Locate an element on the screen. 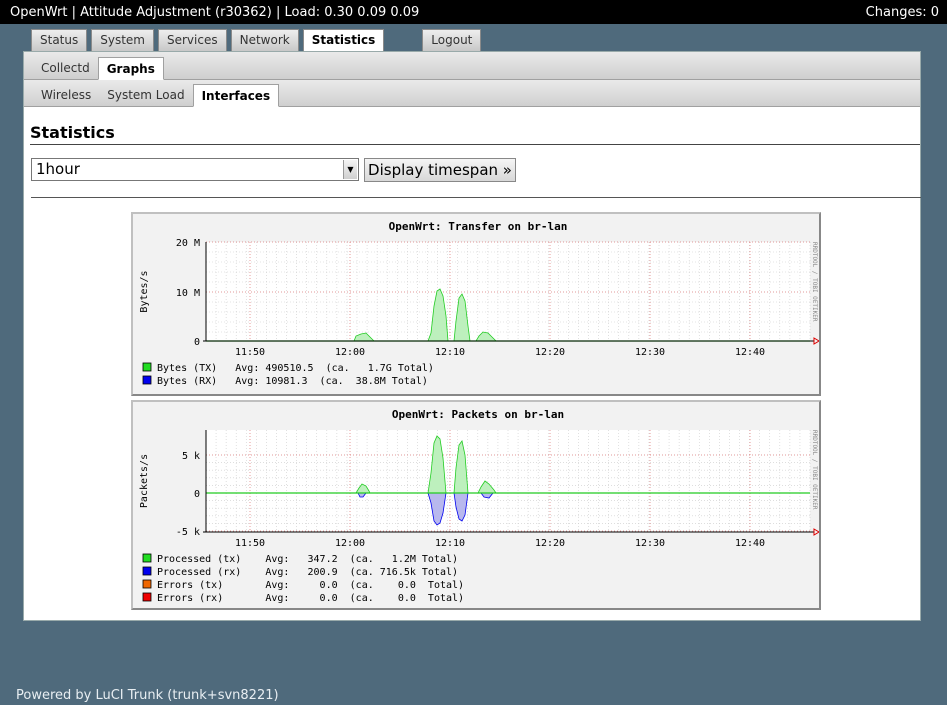  subnav-bar-2: Wireless System Load Interfaces is located at coordinates (472, 93).